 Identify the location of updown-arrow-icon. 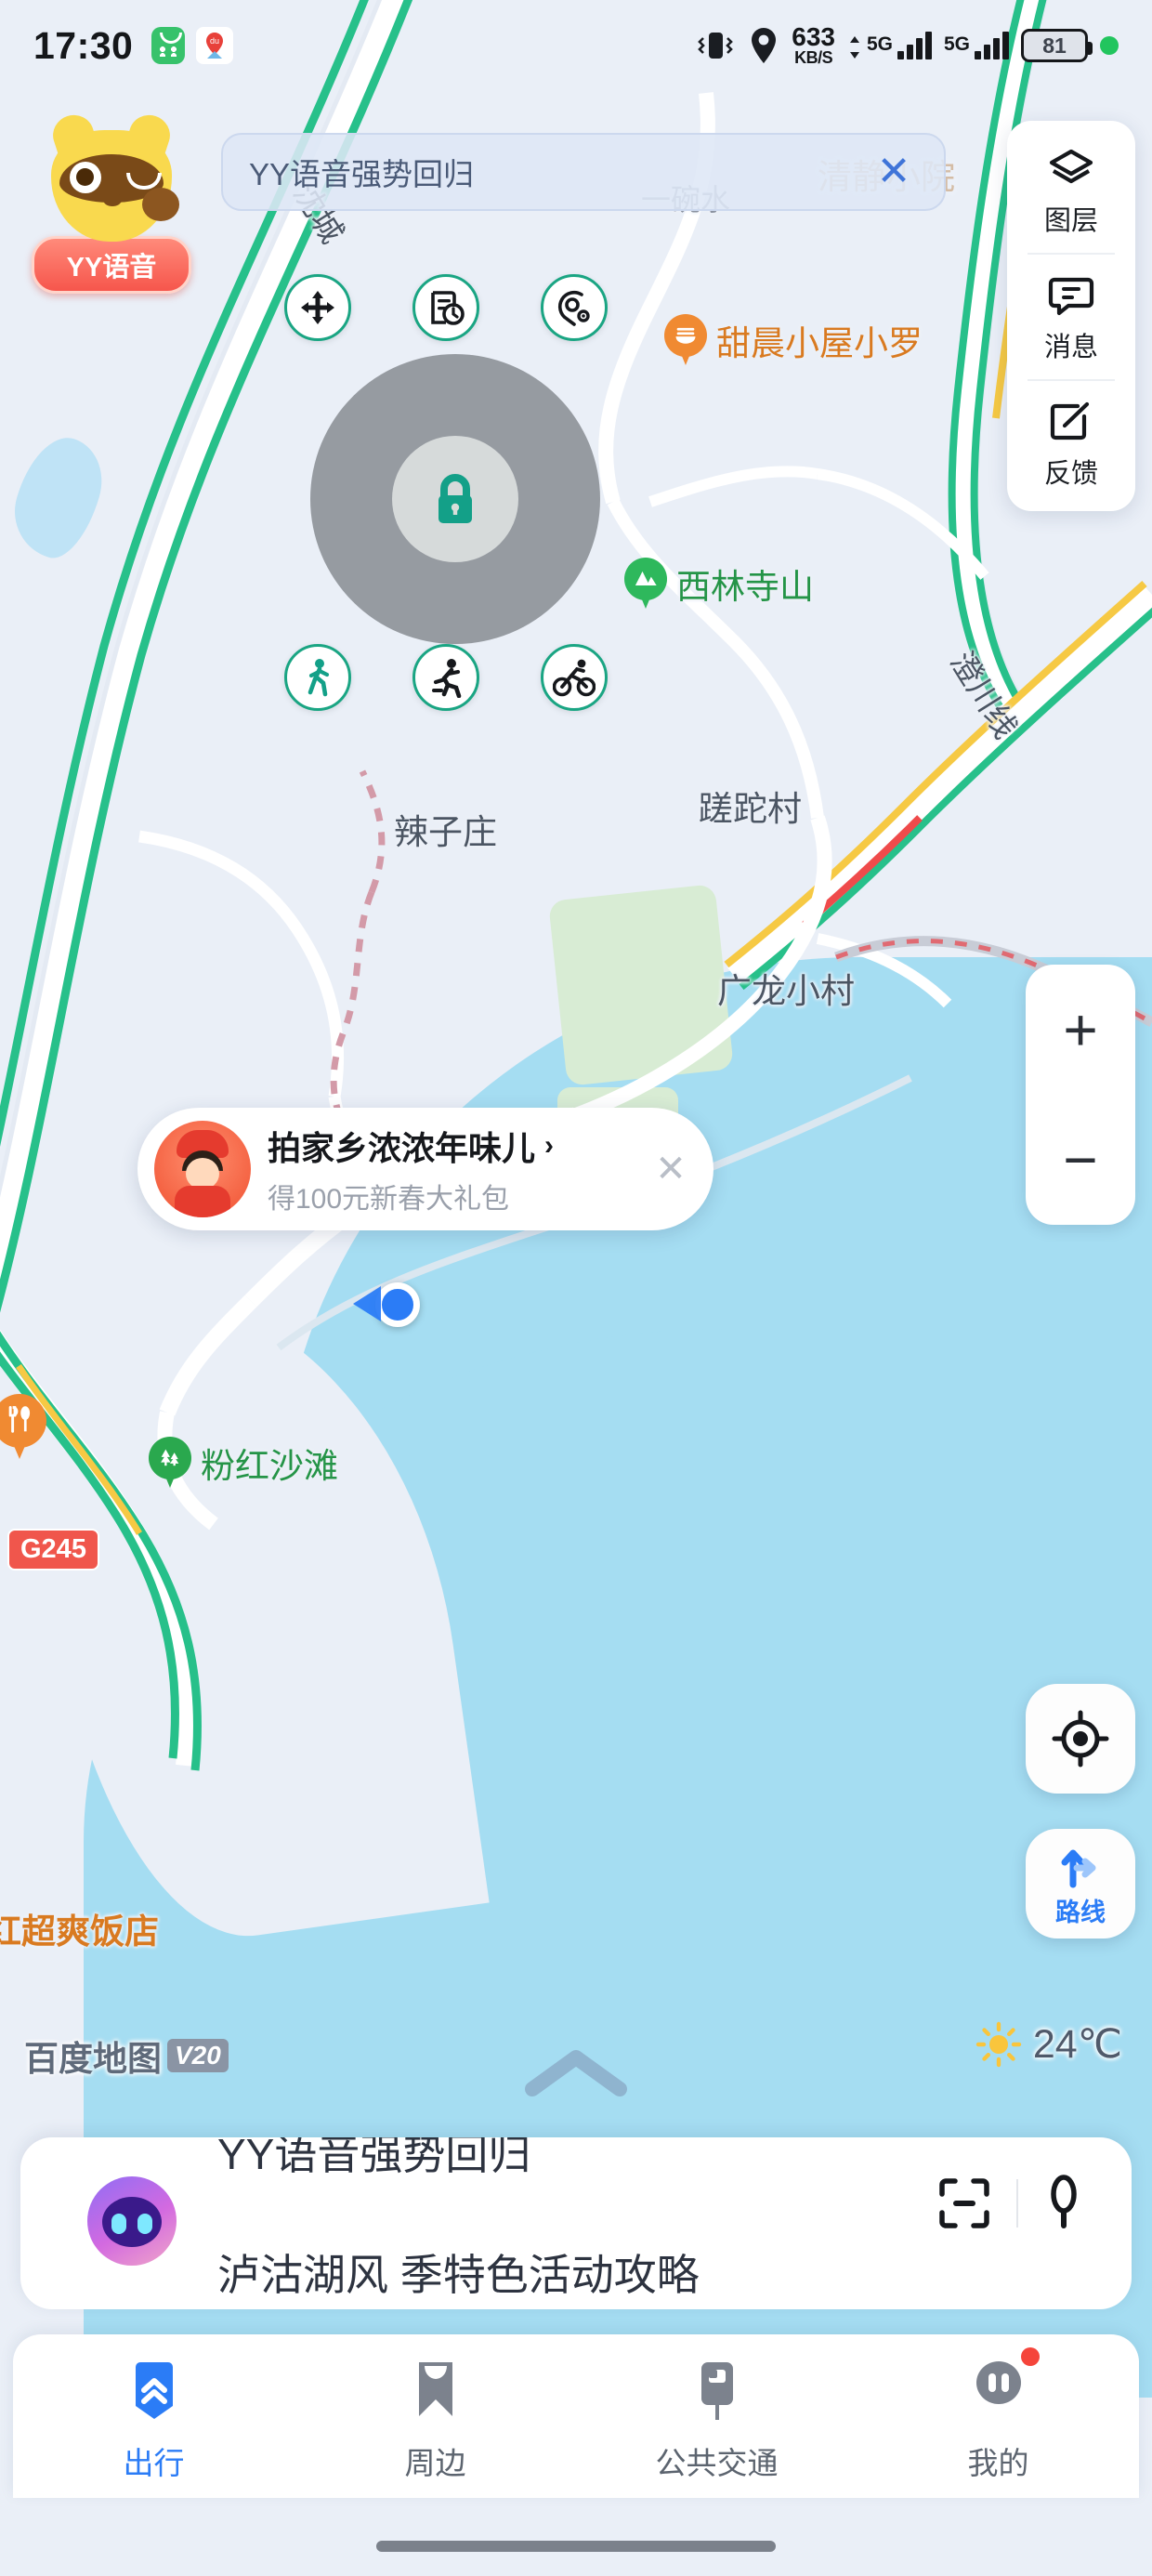
(854, 47).